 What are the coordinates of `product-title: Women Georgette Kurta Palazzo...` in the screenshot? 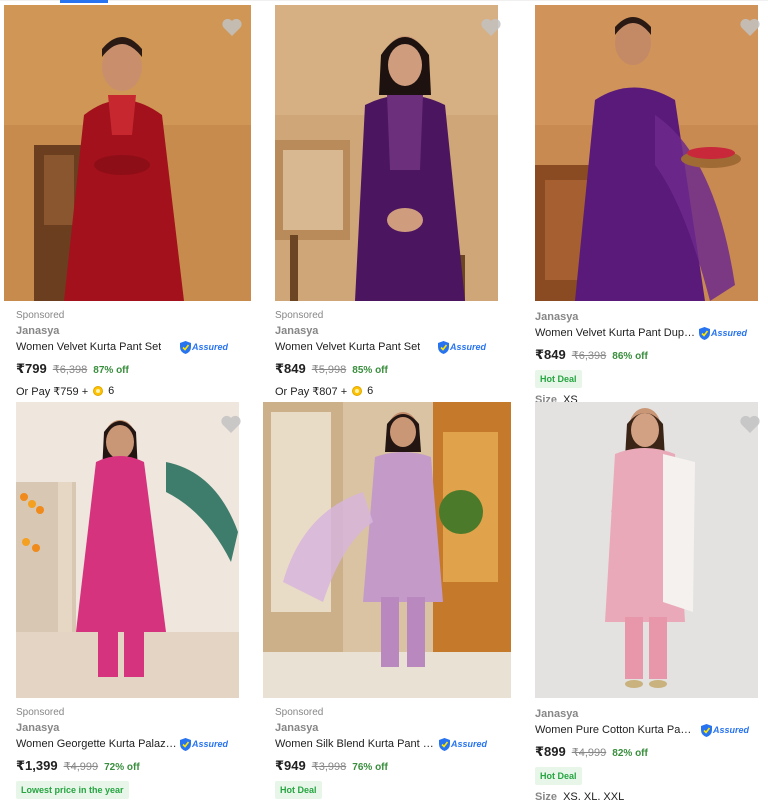 It's located at (97, 744).